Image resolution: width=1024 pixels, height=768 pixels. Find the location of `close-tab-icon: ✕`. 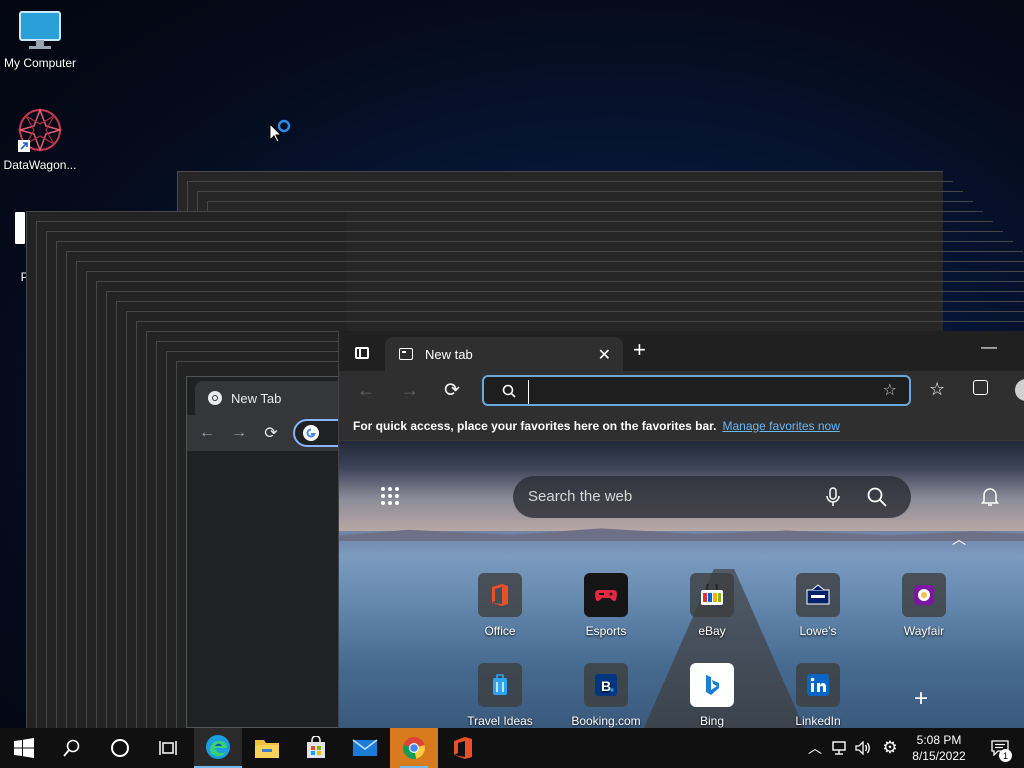

close-tab-icon: ✕ is located at coordinates (604, 355).